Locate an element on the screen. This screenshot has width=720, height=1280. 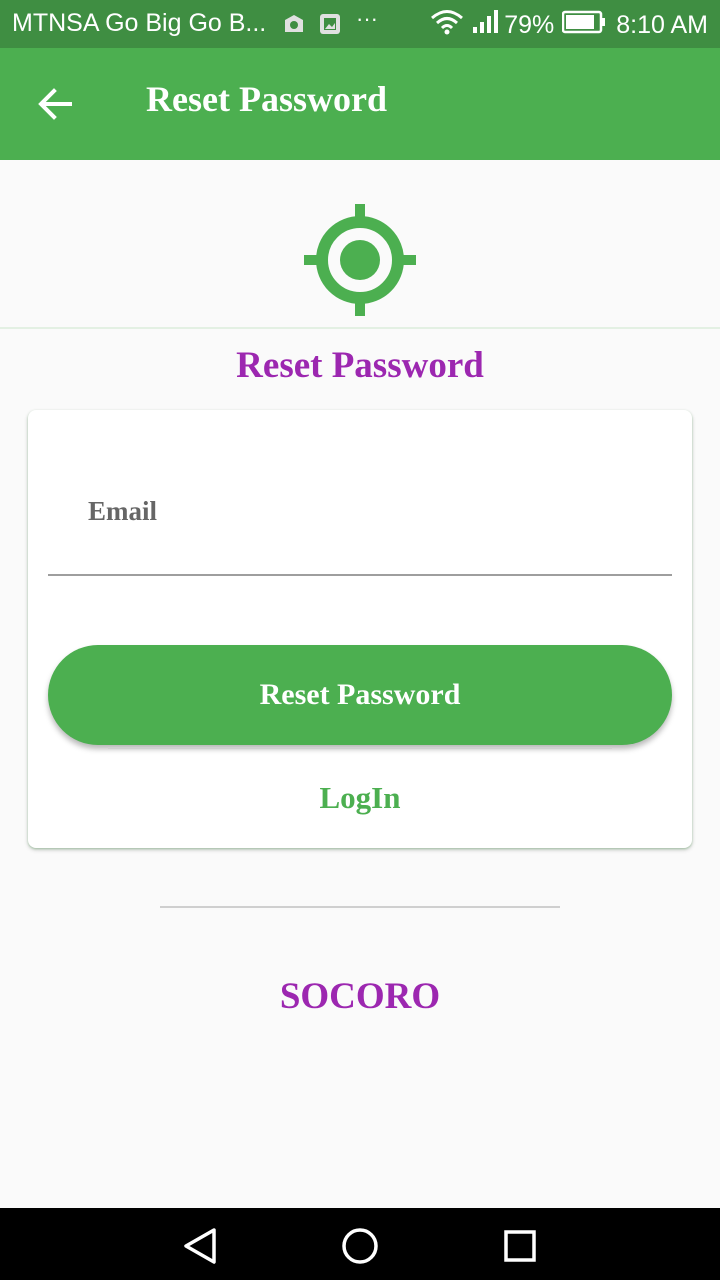
gallery-notification-icon is located at coordinates (330, 27).